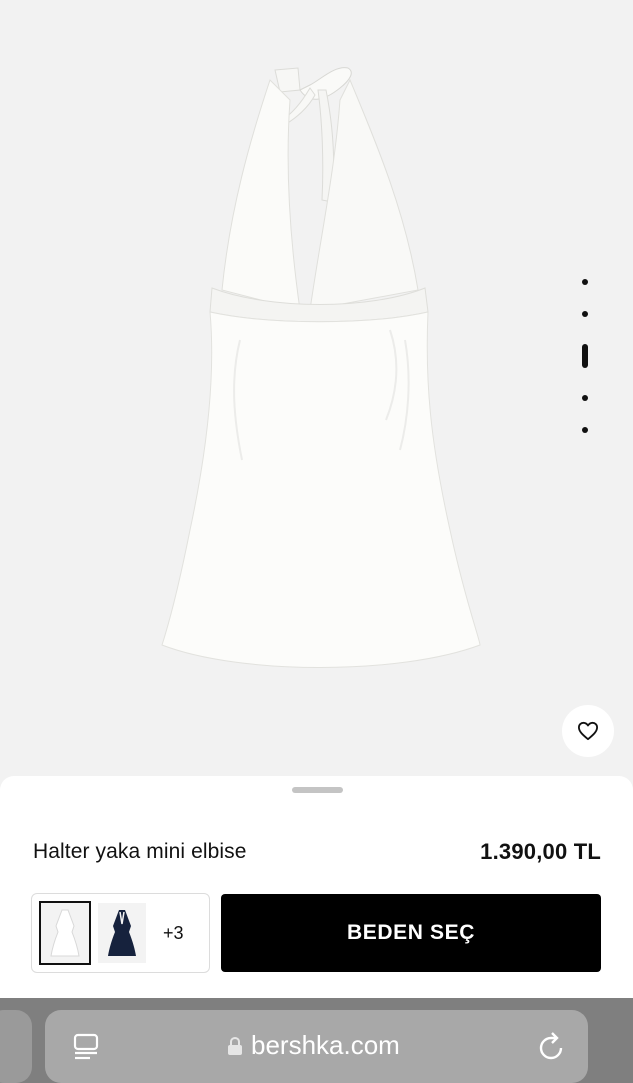 The image size is (633, 1083). What do you see at coordinates (16, 1046) in the screenshot?
I see `previous-tab` at bounding box center [16, 1046].